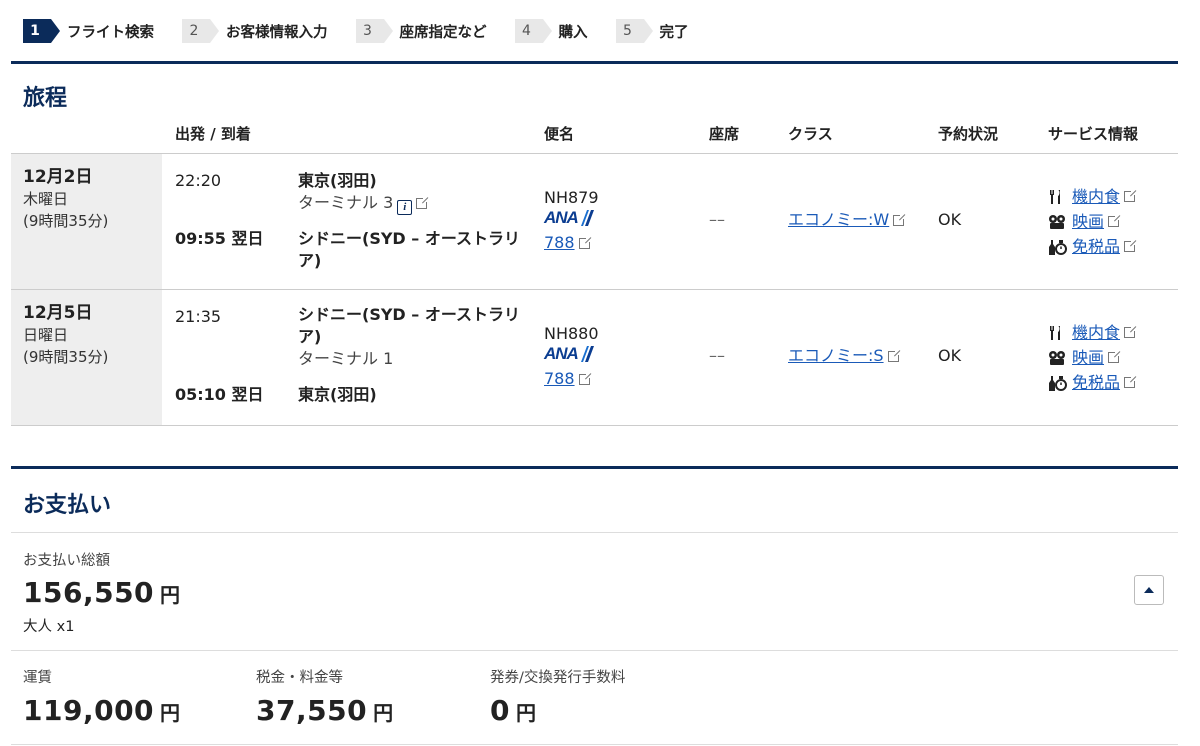  I want to click on header-flight: 便名, so click(559, 134).